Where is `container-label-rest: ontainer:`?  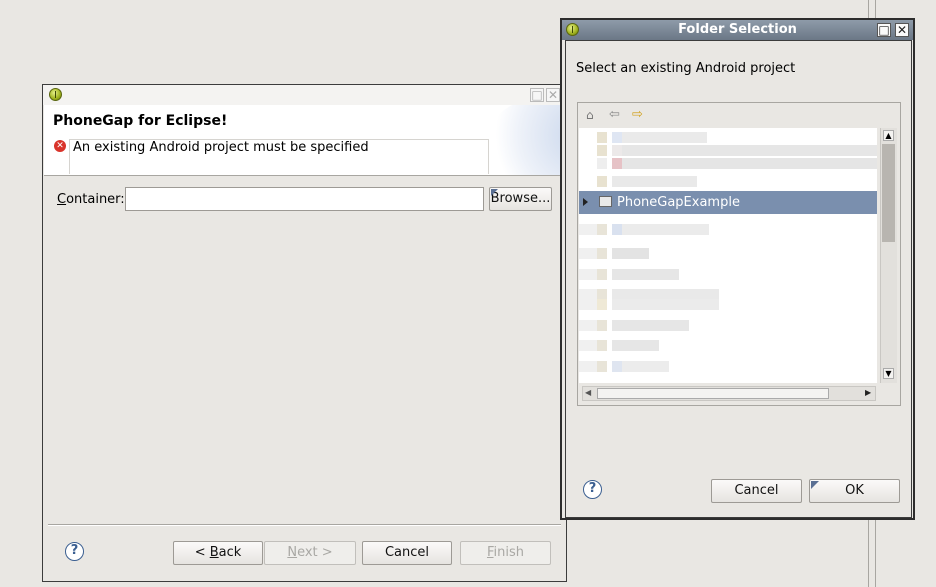 container-label-rest: ontainer: is located at coordinates (95, 199).